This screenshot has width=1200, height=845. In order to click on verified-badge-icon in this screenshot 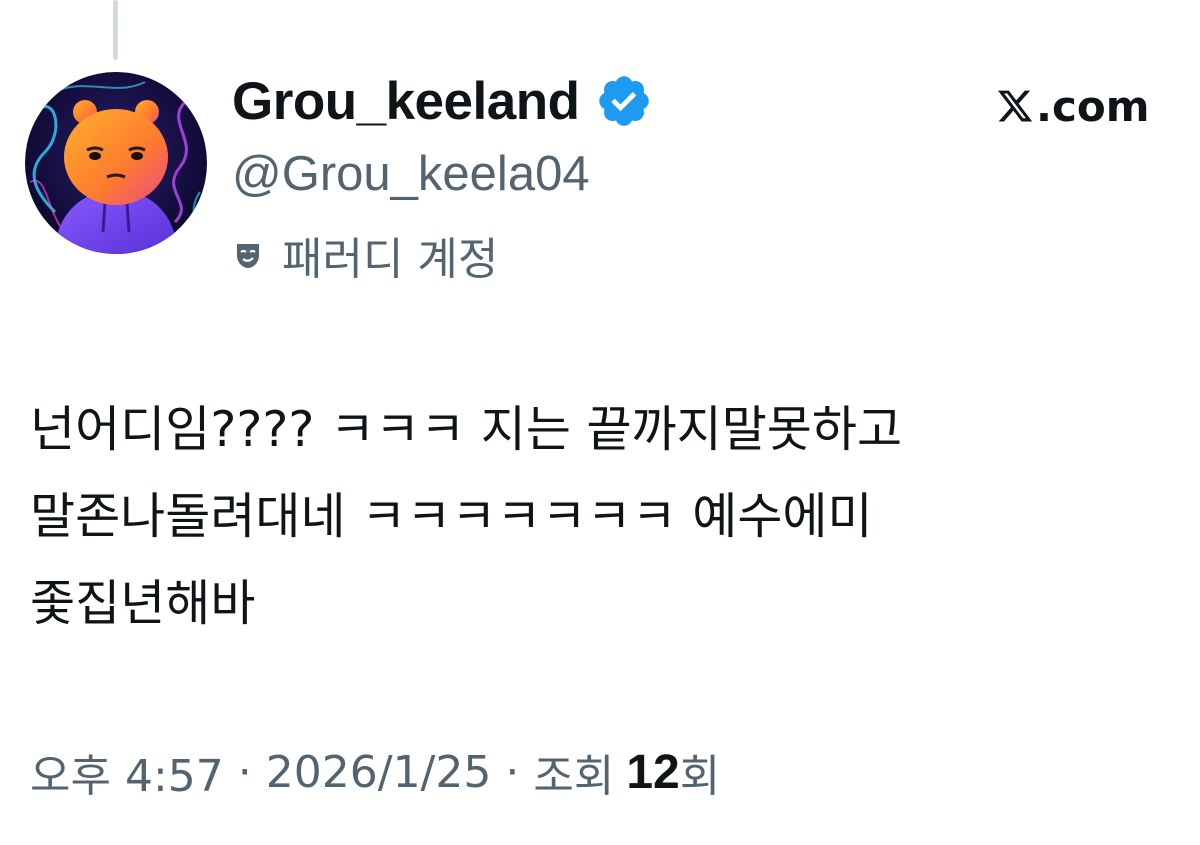, I will do `click(624, 101)`.